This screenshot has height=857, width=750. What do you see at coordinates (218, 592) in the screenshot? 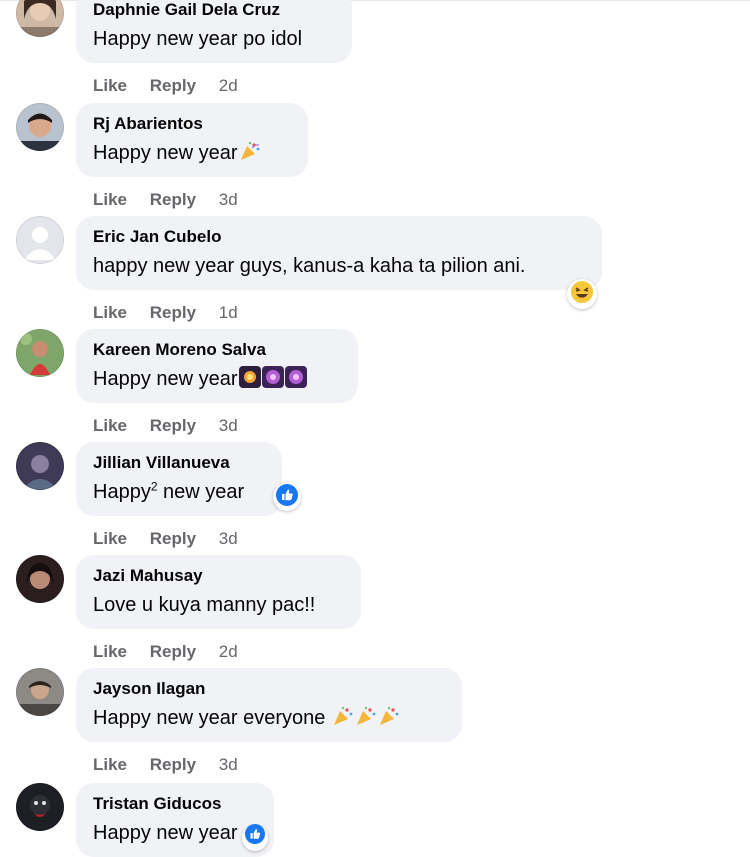
I see `comment-bubble: Jazi Mahusay Love u kuya manny pac!!` at bounding box center [218, 592].